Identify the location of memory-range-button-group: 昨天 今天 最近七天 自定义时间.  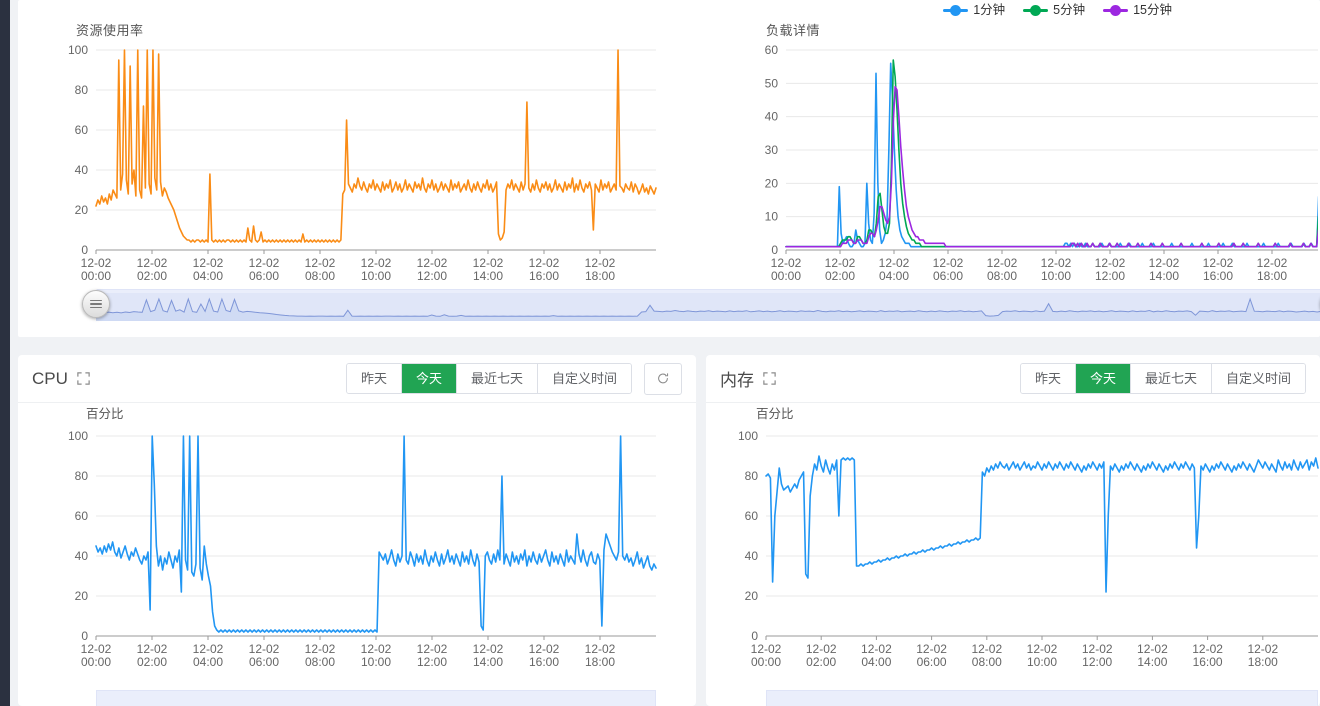
(1162, 378).